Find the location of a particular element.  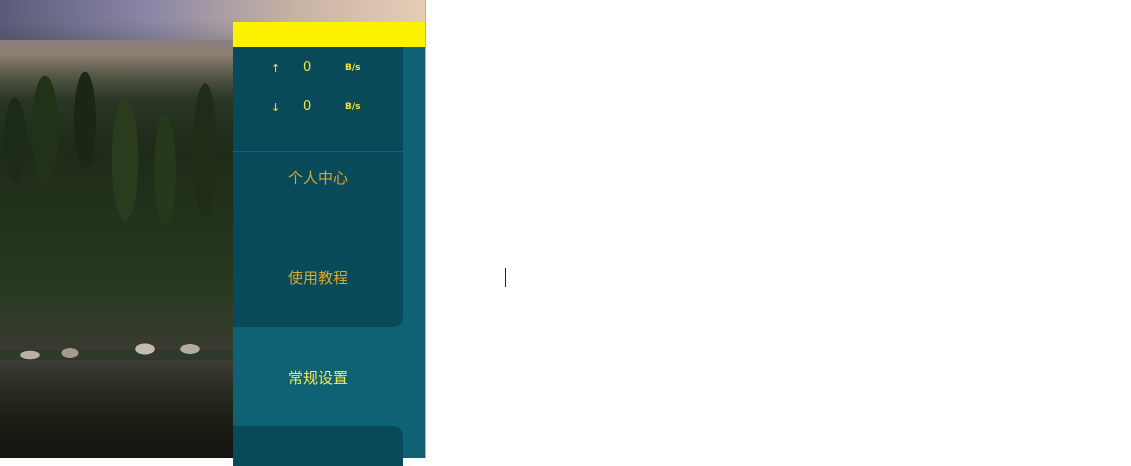

menu-item-tutorial: 使用教程 is located at coordinates (318, 277).